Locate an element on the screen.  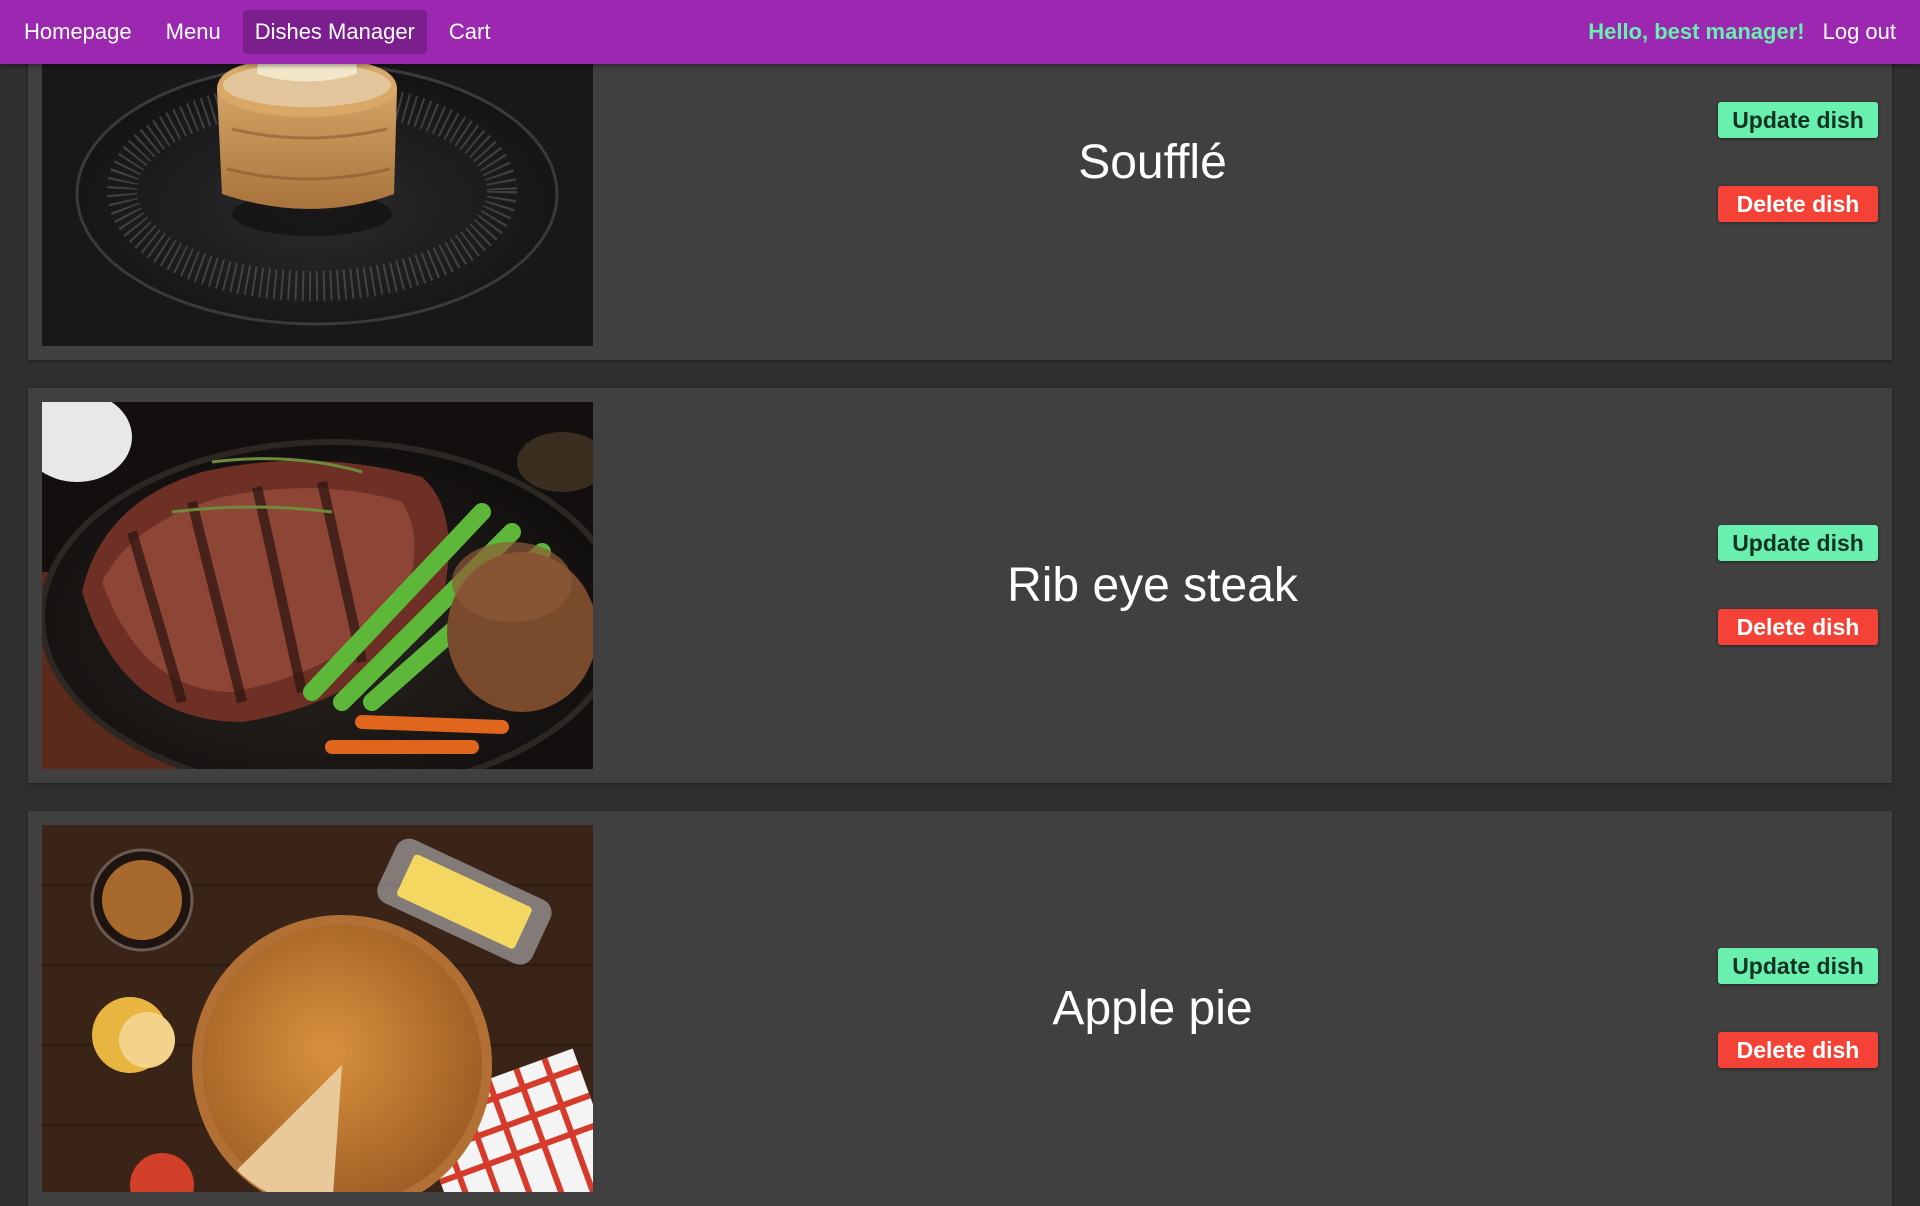
nav-cart: Cart is located at coordinates (470, 32).